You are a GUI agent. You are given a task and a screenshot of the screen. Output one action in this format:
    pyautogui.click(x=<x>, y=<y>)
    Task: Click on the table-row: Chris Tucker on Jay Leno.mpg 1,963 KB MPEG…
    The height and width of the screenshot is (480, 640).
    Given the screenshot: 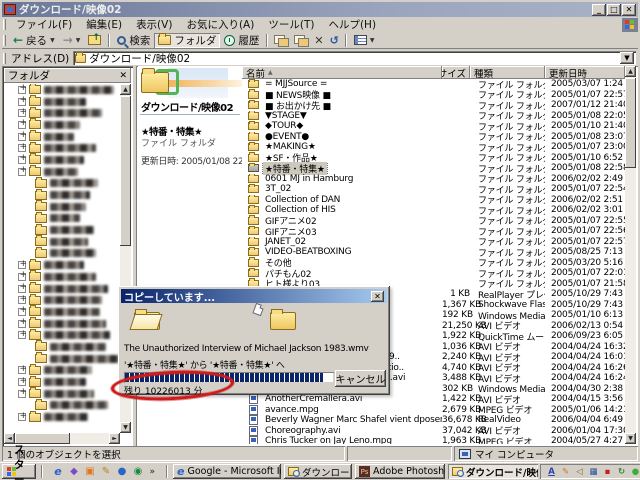 What is the action you would take?
    pyautogui.click(x=433, y=440)
    